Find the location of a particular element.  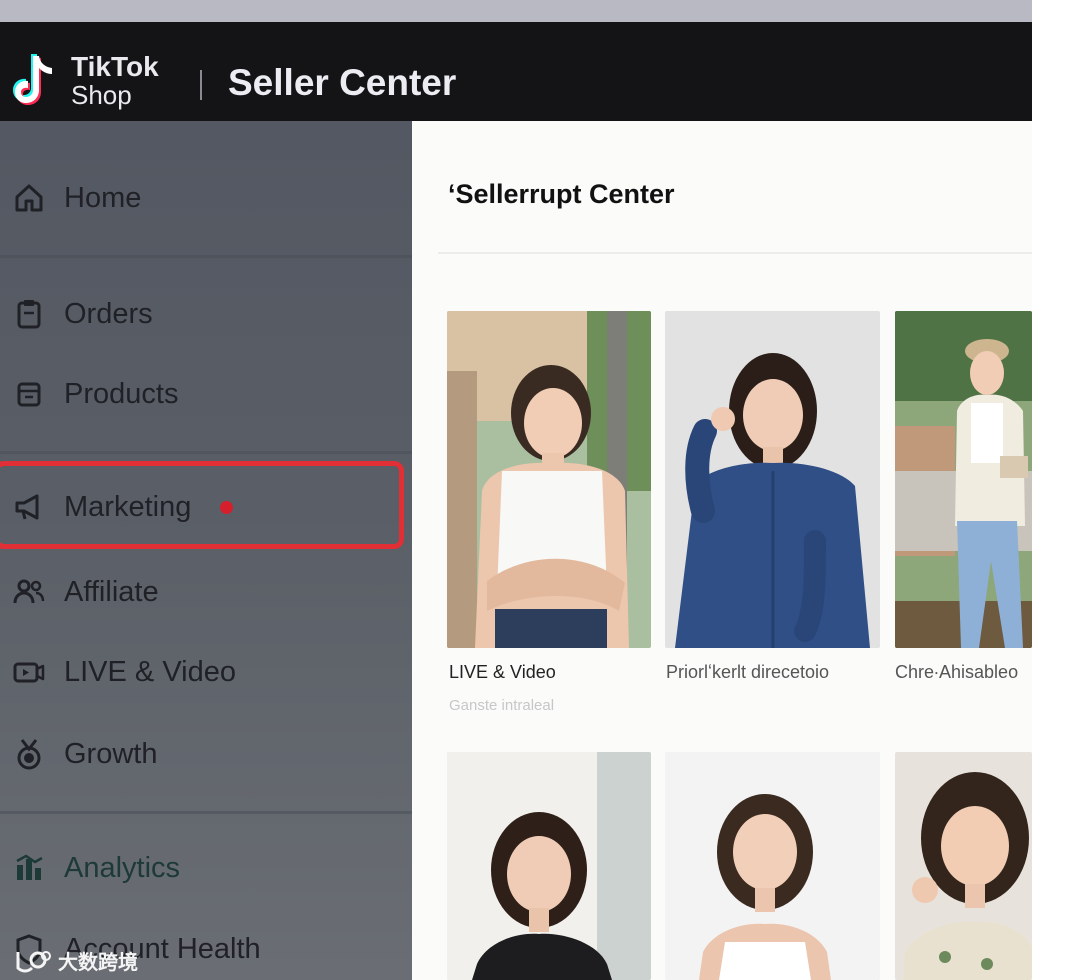

right-edge-strip is located at coordinates (1056, 490).